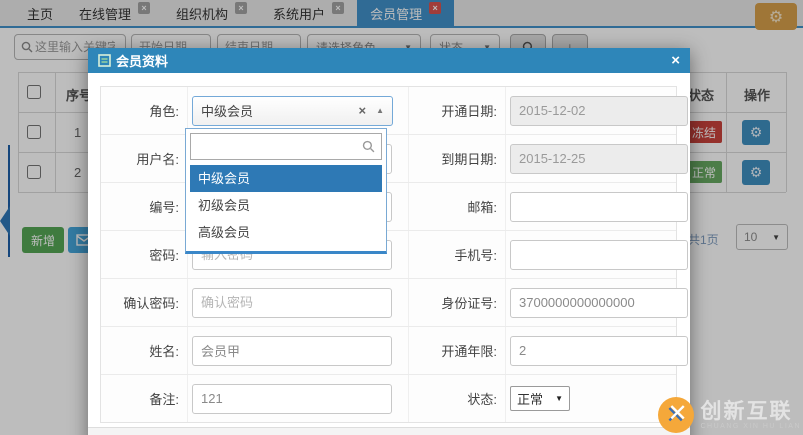 The height and width of the screenshot is (435, 803). I want to click on open-date-input, so click(599, 110).